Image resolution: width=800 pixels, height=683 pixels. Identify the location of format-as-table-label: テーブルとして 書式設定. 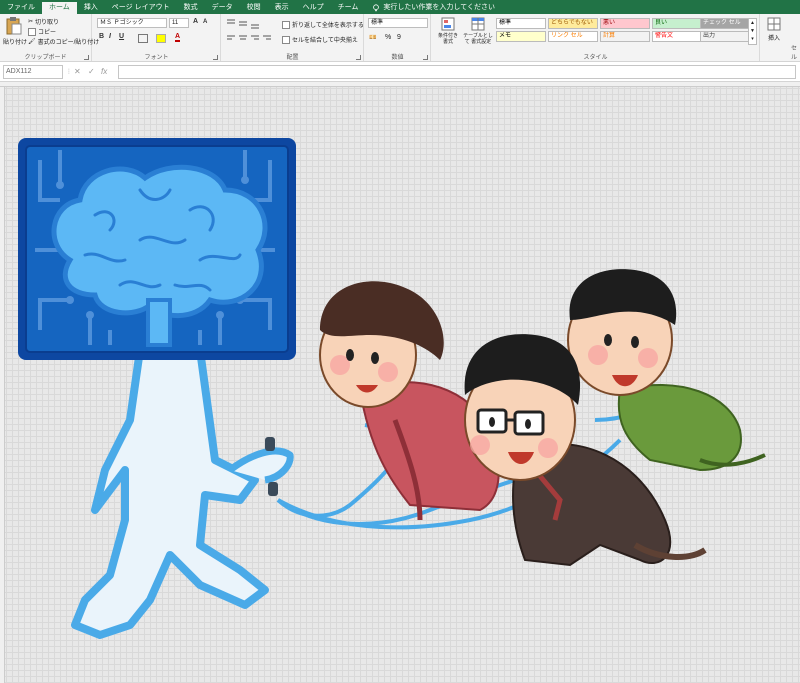
(478, 39).